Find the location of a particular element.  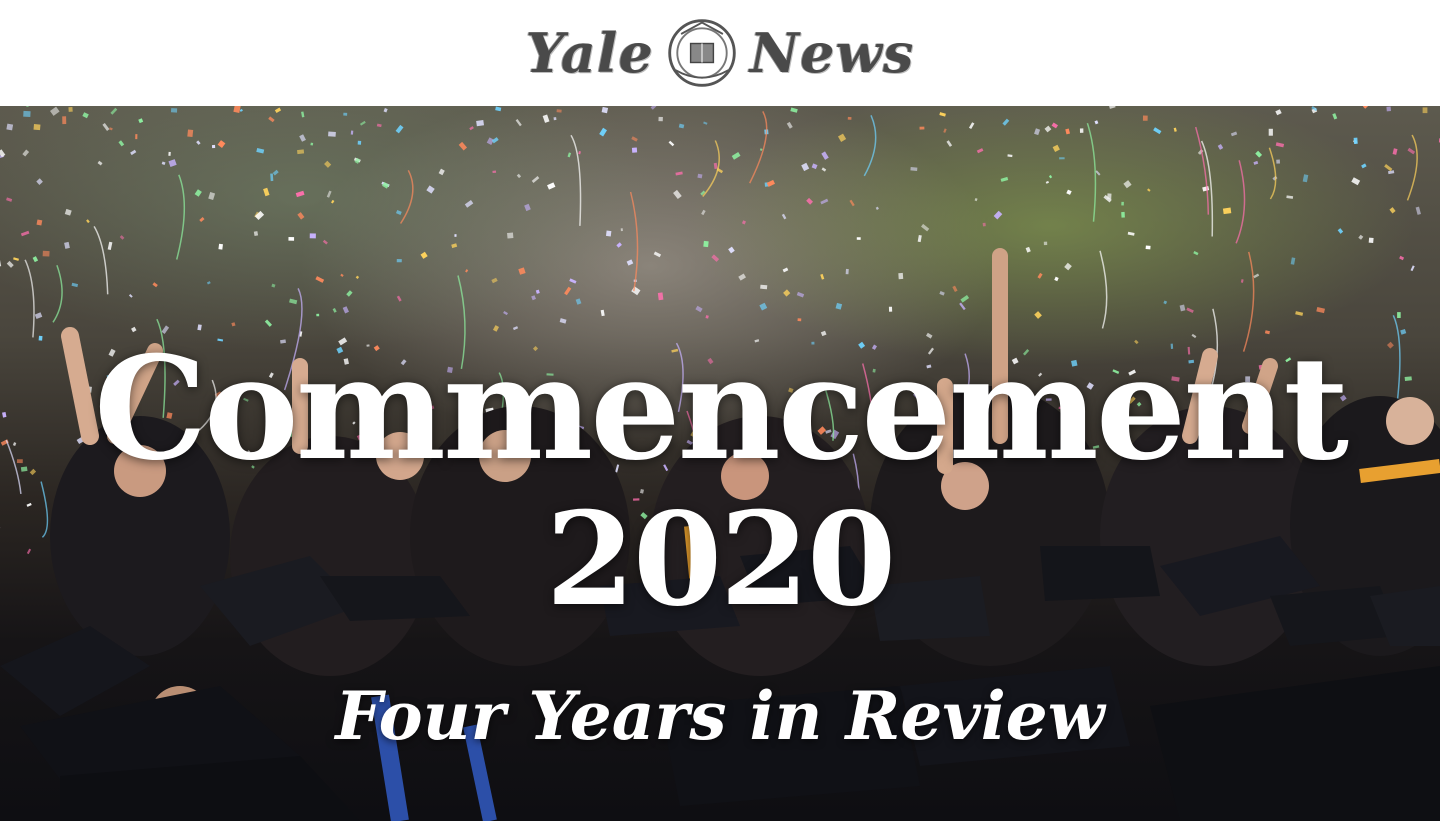

yale-daily-news-logo: Yale News is located at coordinates (720, 53).